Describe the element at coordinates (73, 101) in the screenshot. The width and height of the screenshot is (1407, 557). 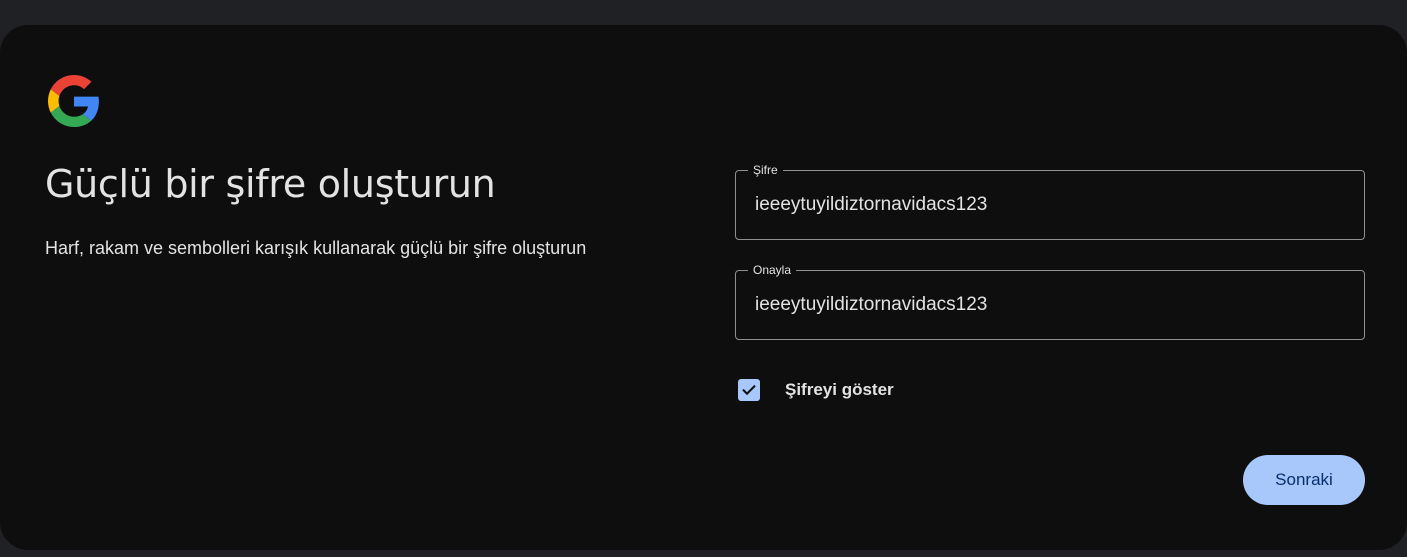
I see `google-g-logo-icon` at that location.